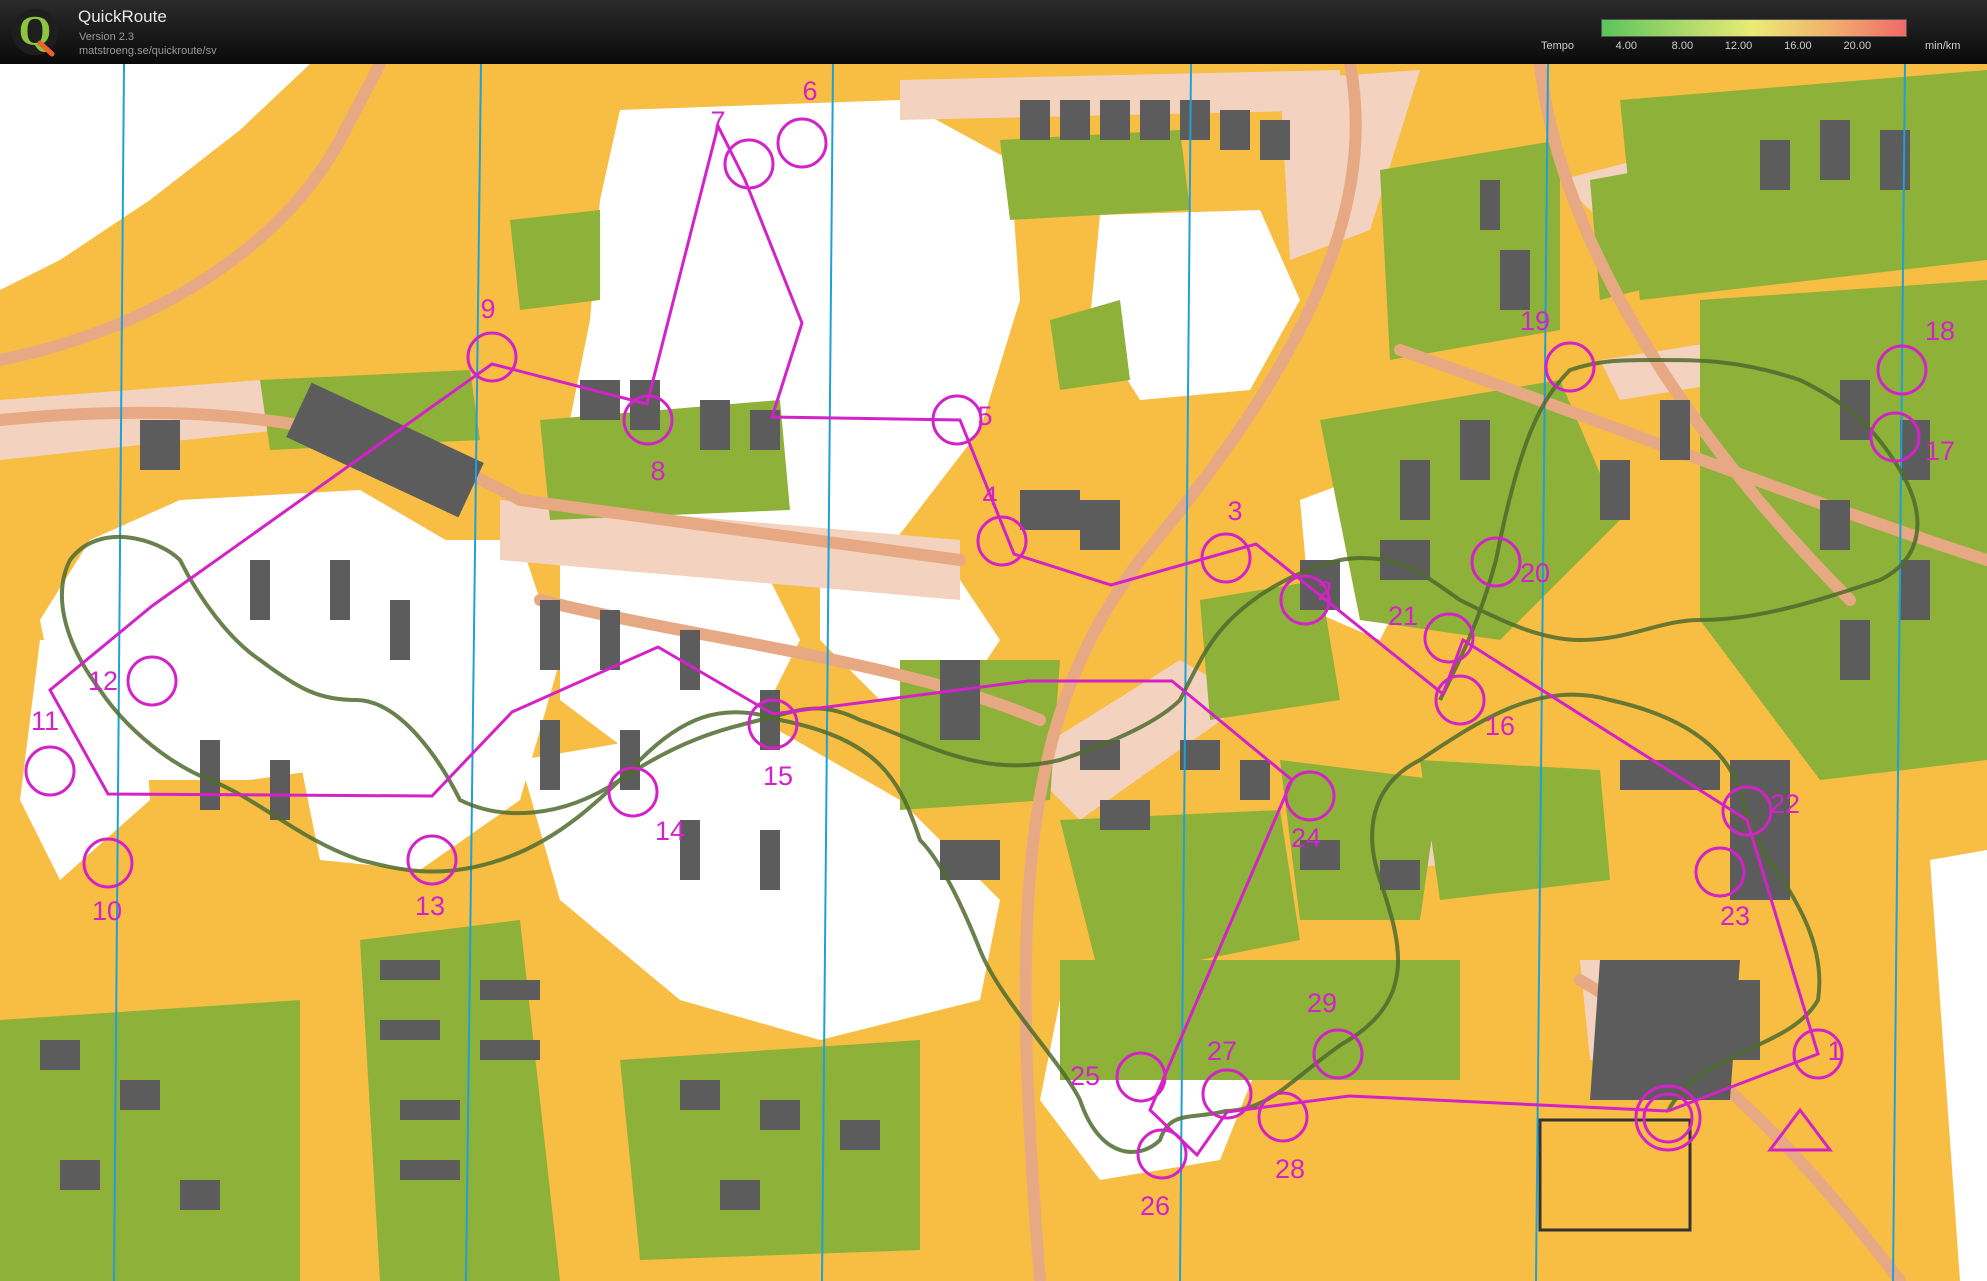 The image size is (1987, 1281). Describe the element at coordinates (1558, 46) in the screenshot. I see `tempo-label: Tempo` at that location.